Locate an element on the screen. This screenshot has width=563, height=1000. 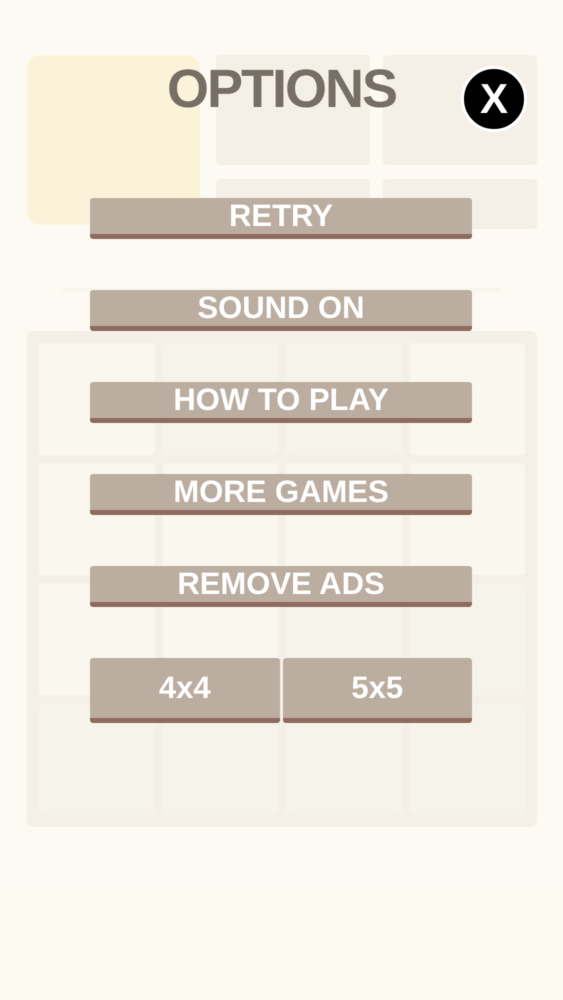
menu-button: RETRY is located at coordinates (281, 218).